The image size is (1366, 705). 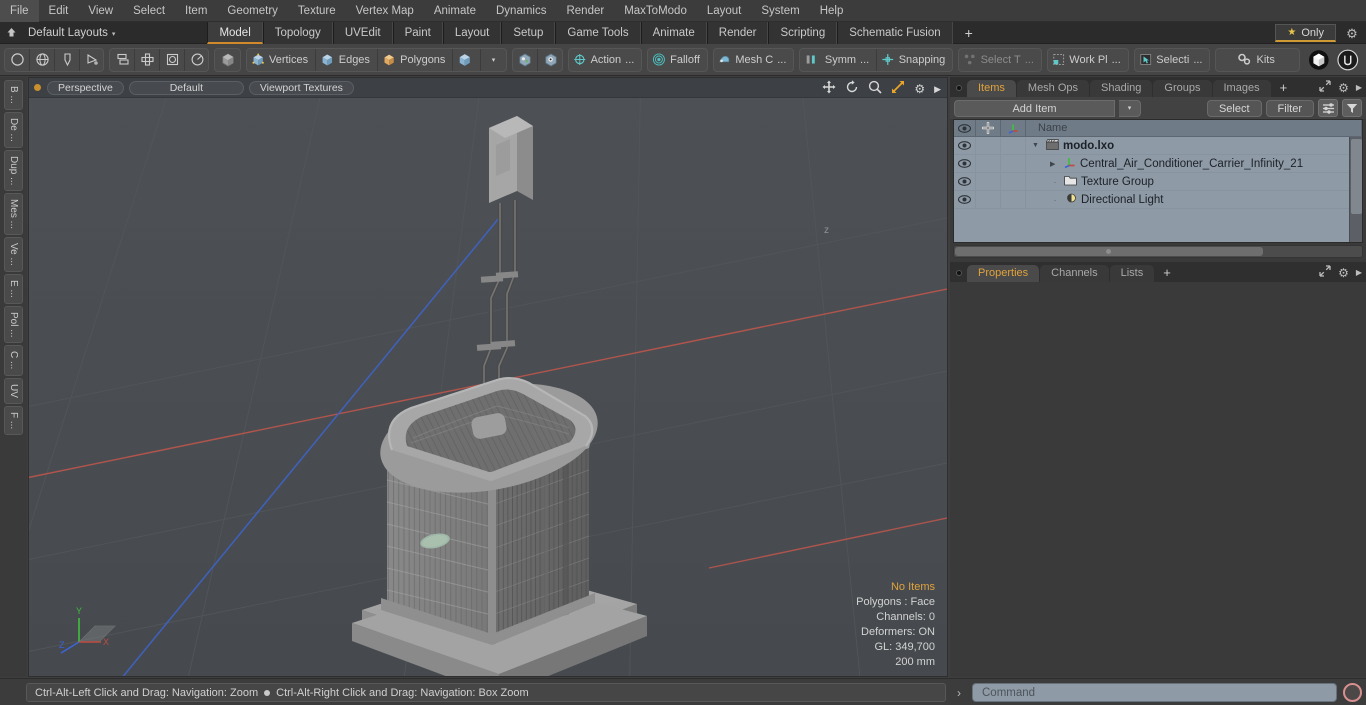 I want to click on layouts-dropdown: Default Layouts ▾, so click(x=68, y=33).